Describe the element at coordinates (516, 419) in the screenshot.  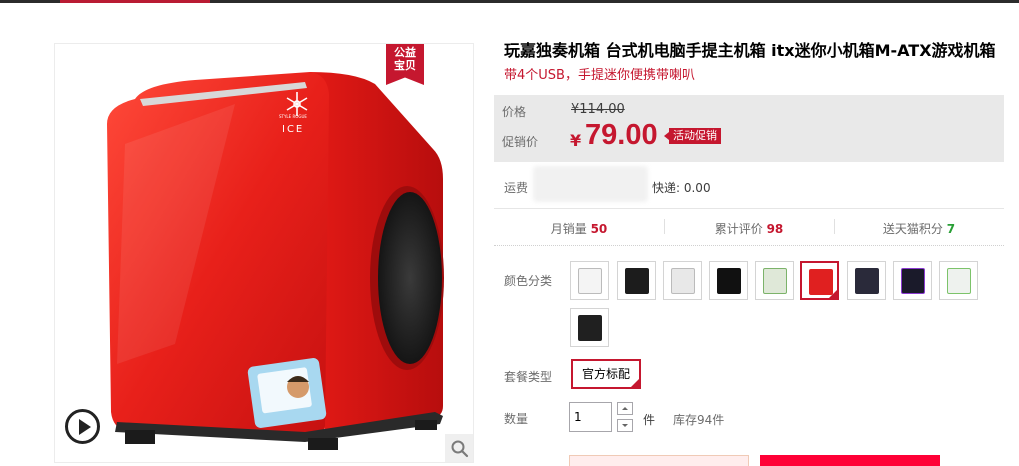
I see `quantity-label: 数量` at that location.